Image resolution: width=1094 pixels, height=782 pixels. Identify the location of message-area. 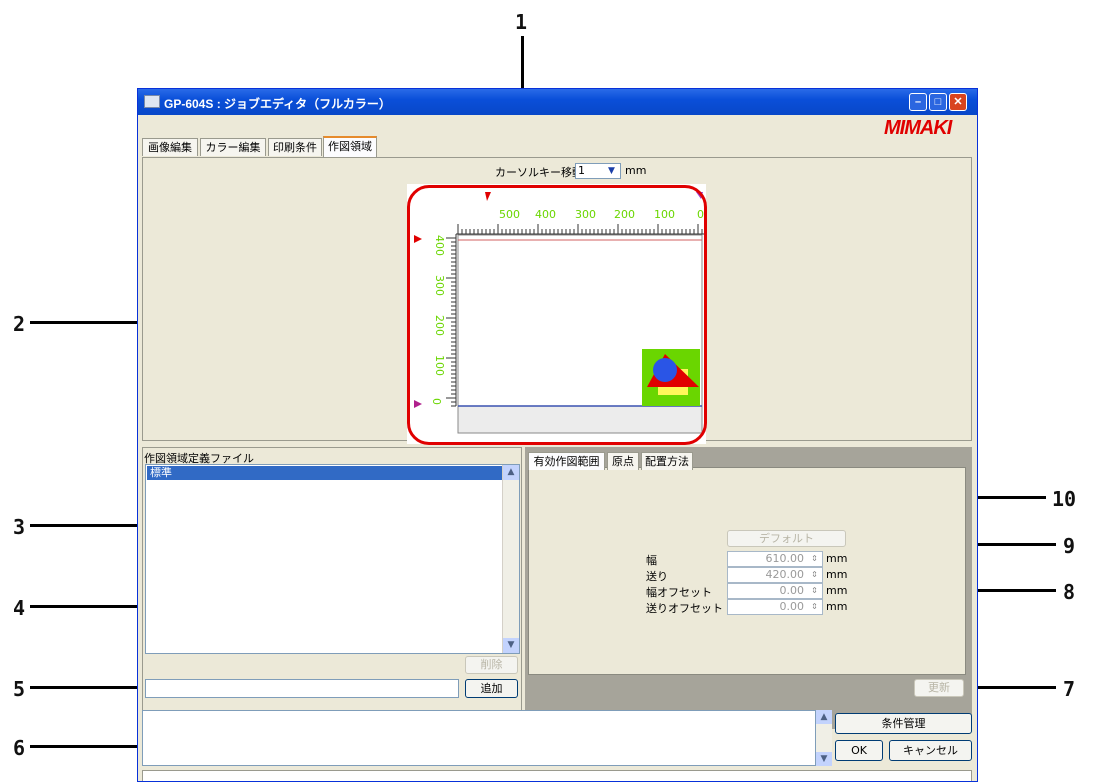
(479, 738).